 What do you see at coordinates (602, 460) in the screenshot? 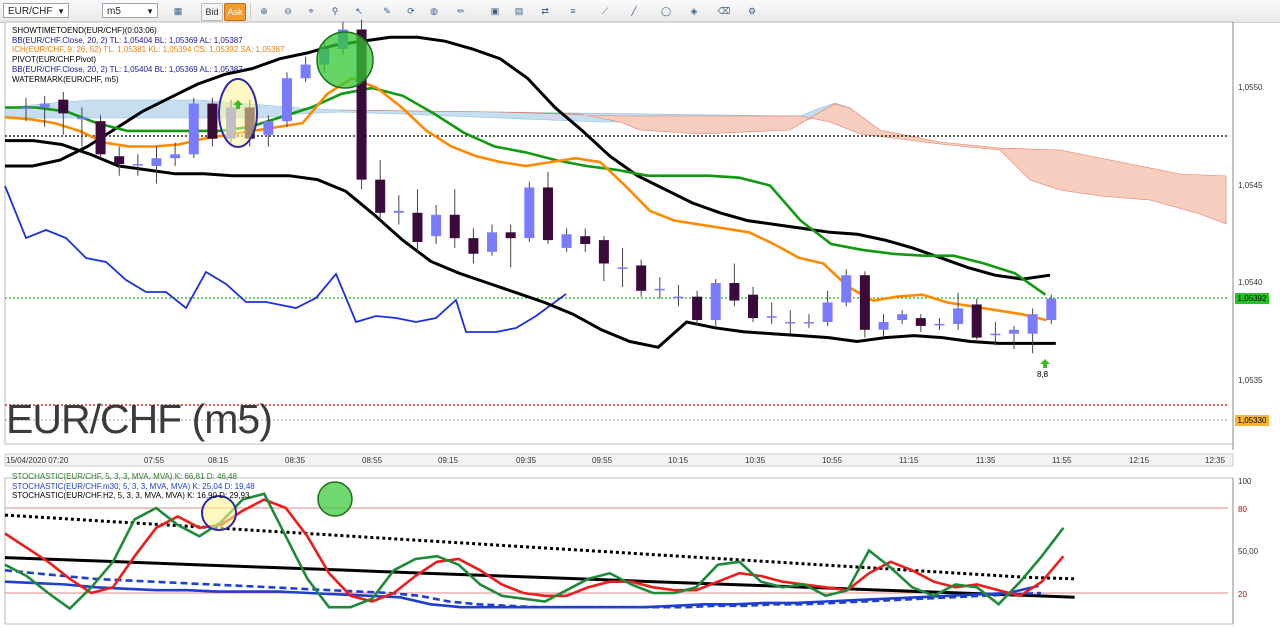
I see `time-axis-label: 09:55` at bounding box center [602, 460].